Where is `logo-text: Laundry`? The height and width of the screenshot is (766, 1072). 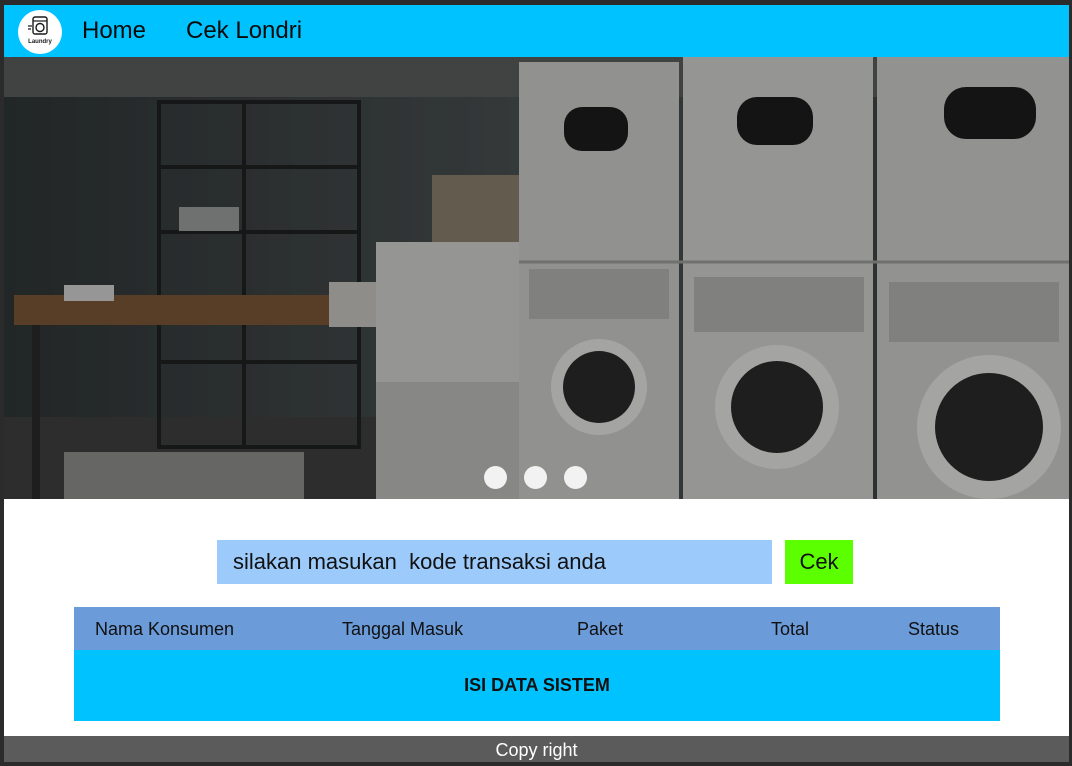 logo-text: Laundry is located at coordinates (40, 42).